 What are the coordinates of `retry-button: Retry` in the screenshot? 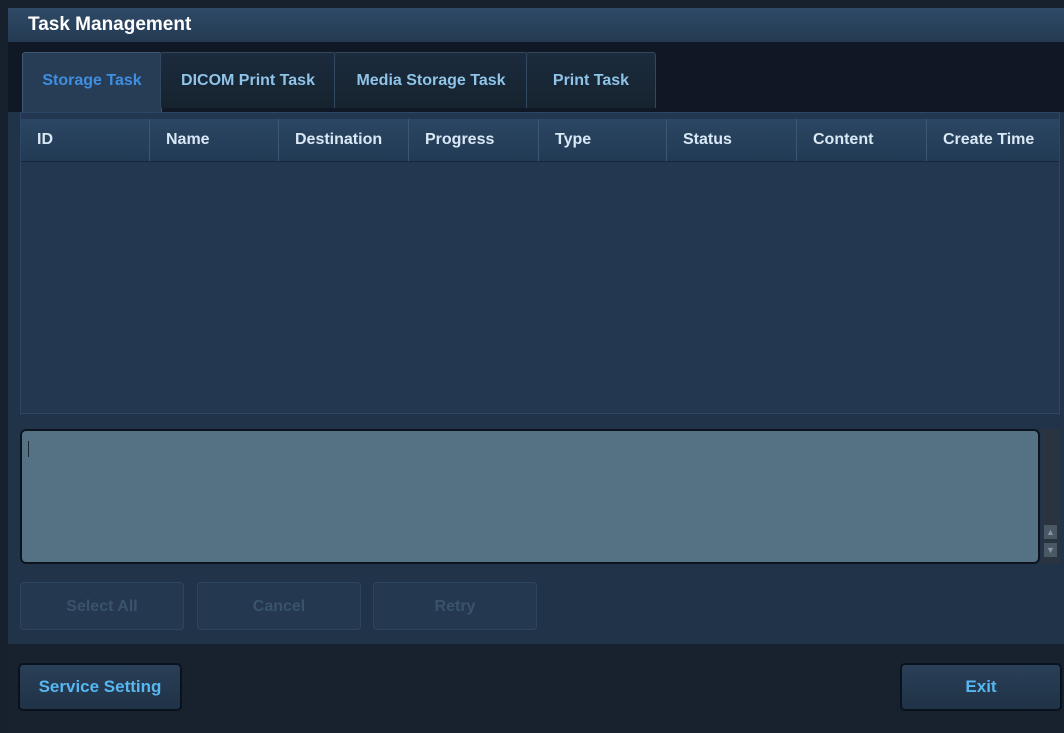 It's located at (455, 606).